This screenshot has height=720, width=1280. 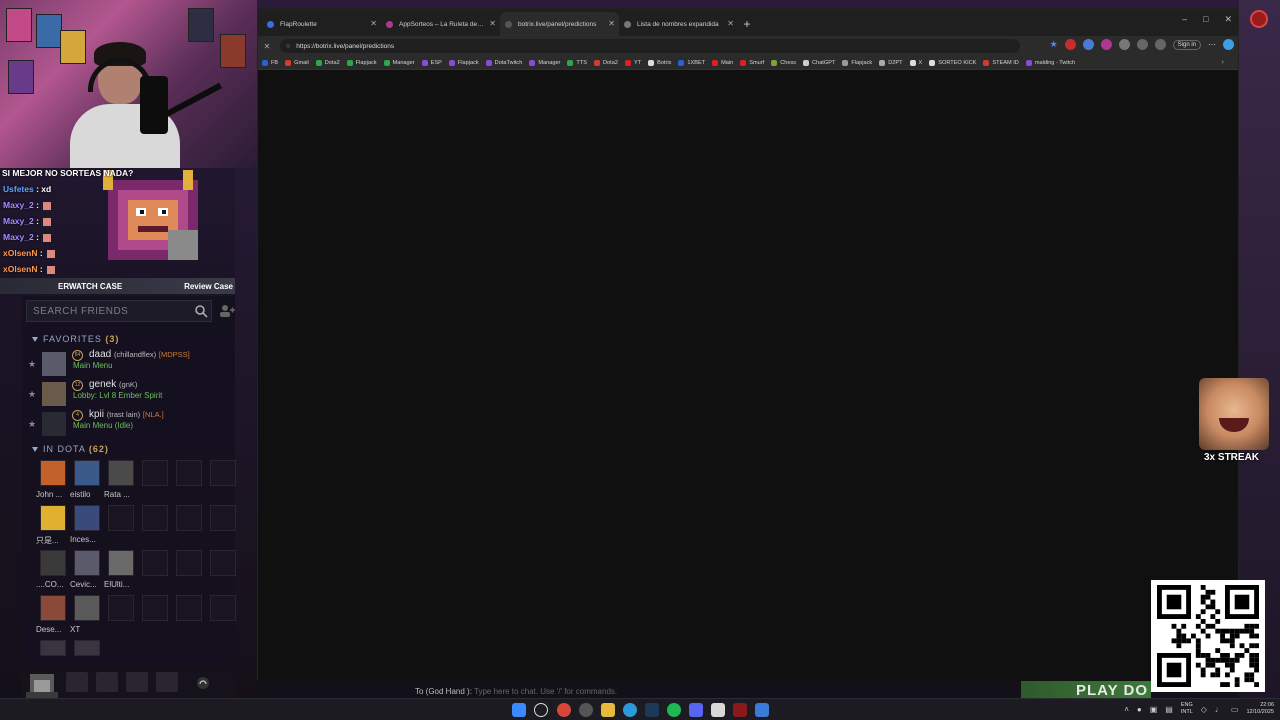 I want to click on new-tab-button: +, so click(x=747, y=24).